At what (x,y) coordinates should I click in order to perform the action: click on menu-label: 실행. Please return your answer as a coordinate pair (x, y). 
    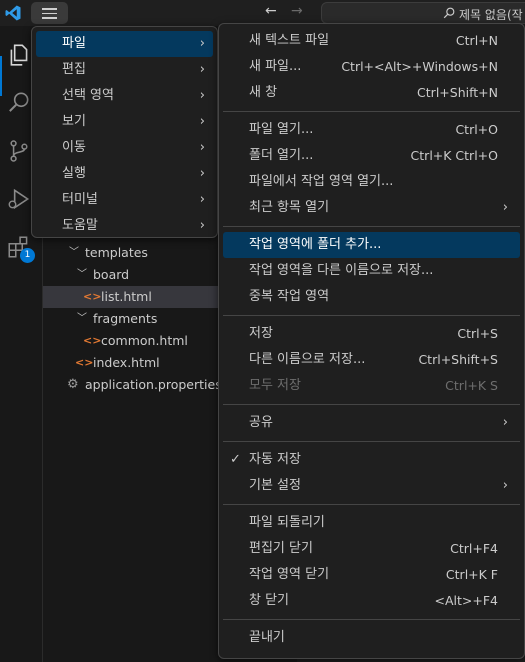
    Looking at the image, I should click on (74, 173).